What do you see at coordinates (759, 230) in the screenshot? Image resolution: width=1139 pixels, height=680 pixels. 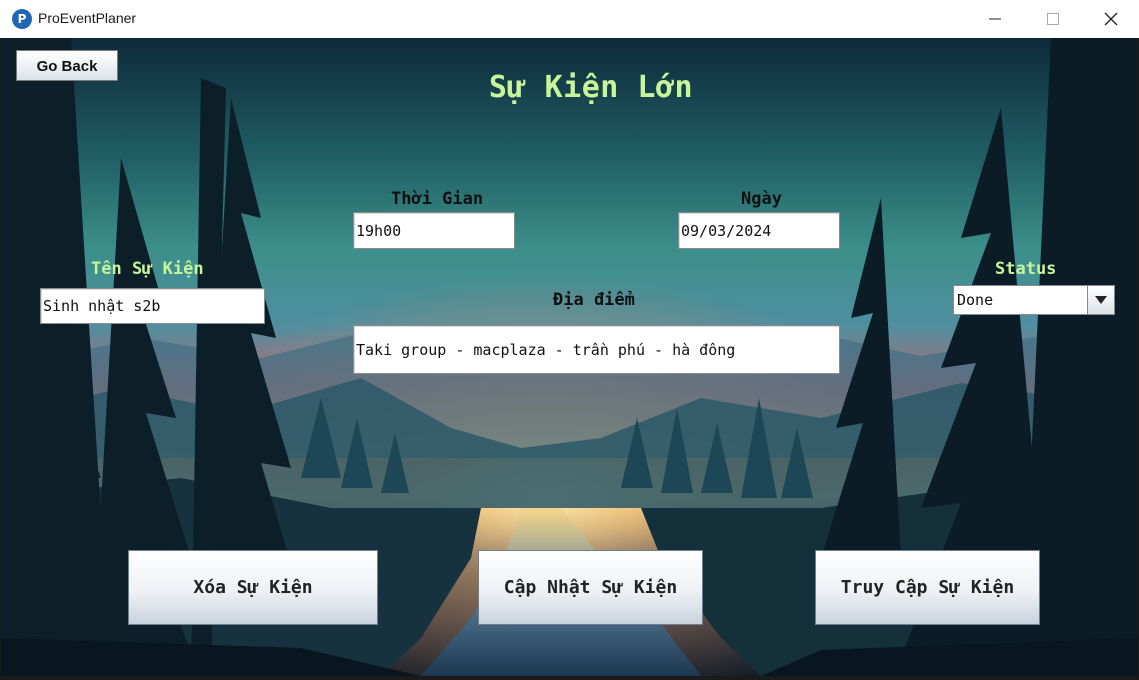 I see `date-field: 09/03/2024` at bounding box center [759, 230].